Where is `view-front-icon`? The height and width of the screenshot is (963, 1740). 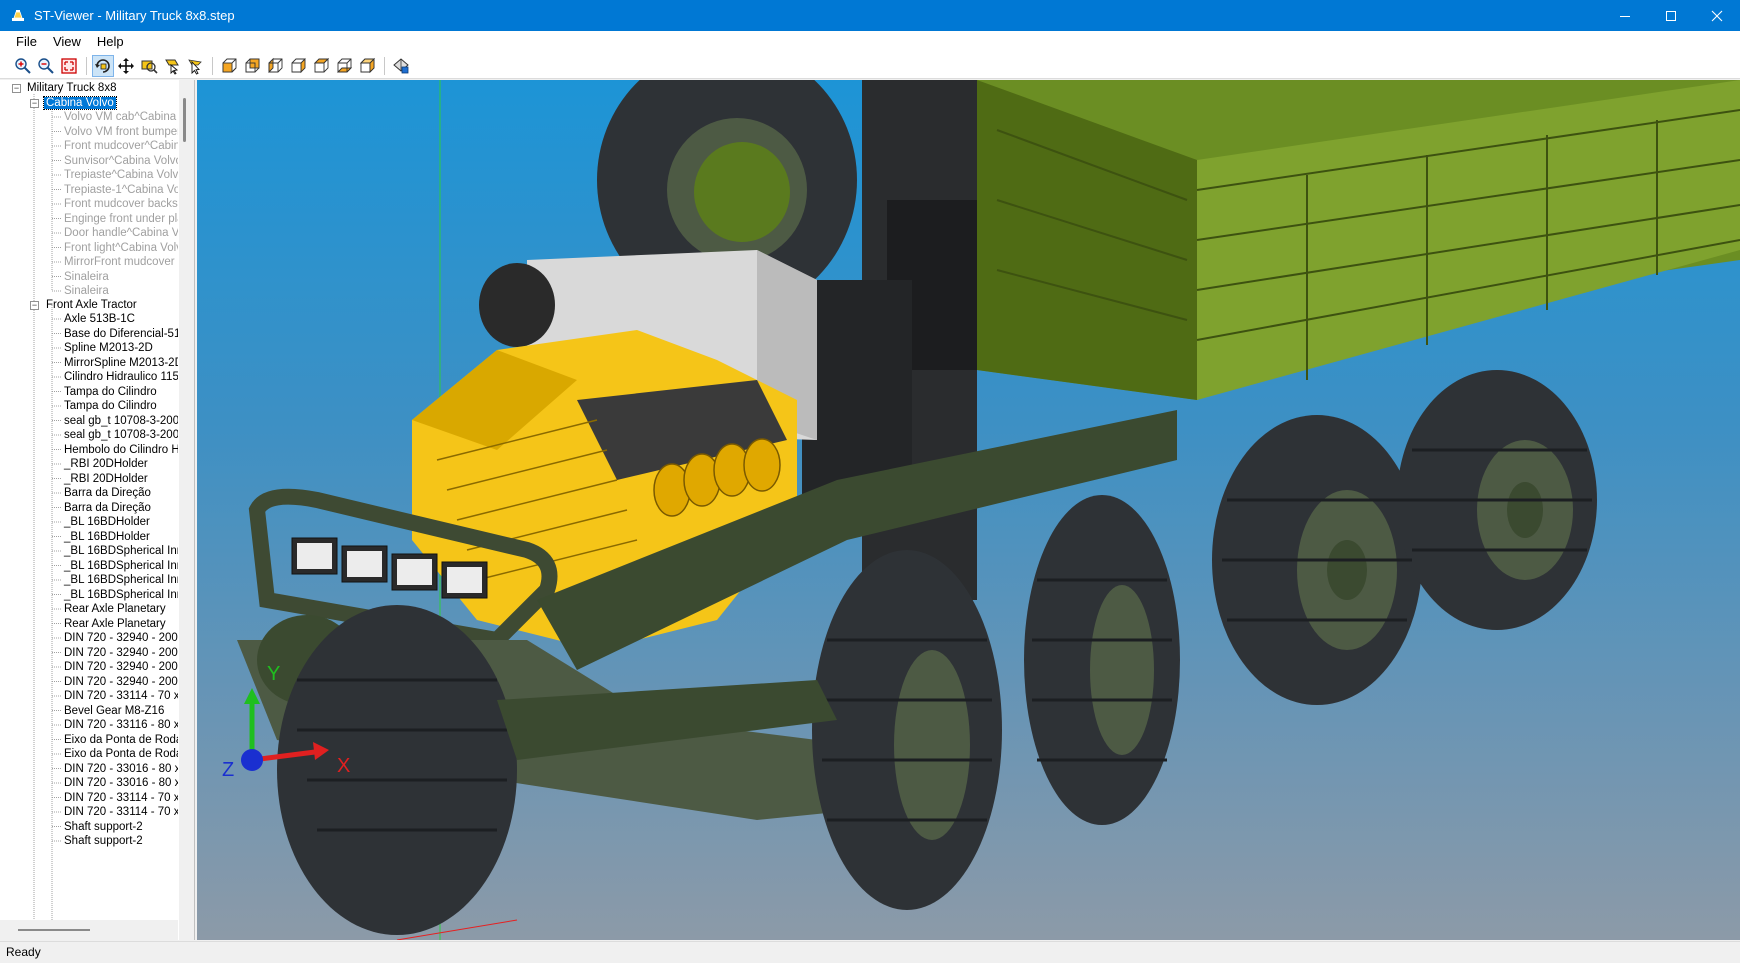
view-front-icon is located at coordinates (229, 65).